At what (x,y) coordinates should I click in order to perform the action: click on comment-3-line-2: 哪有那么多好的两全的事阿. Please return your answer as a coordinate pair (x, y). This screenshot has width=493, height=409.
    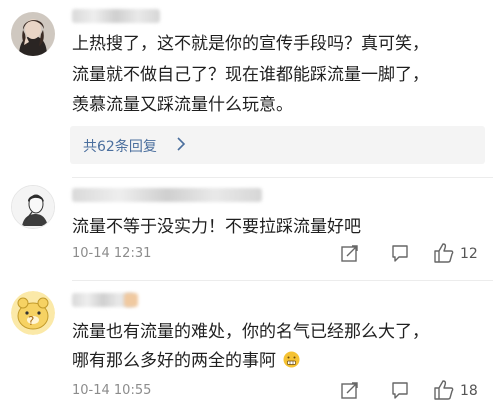
    Looking at the image, I should click on (186, 361).